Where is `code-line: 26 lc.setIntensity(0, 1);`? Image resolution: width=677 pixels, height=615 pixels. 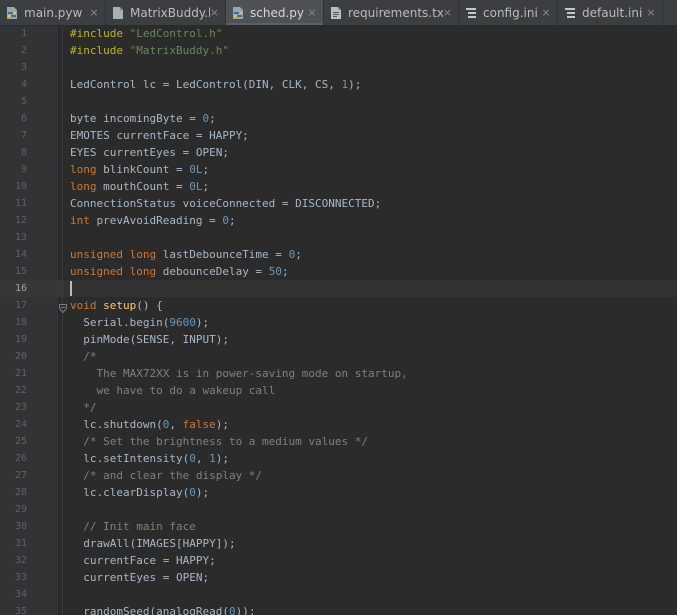
code-line: 26 lc.setIntensity(0, 1); is located at coordinates (338, 458).